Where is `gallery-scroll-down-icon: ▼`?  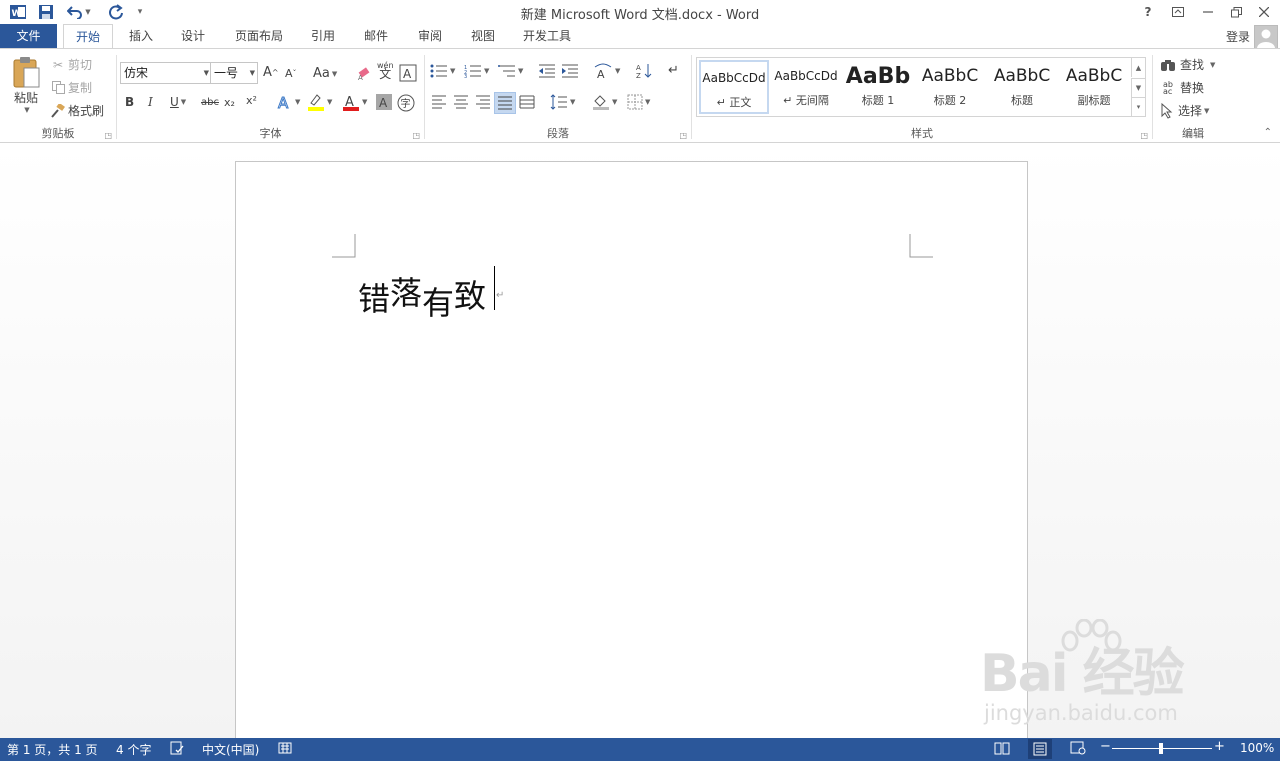 gallery-scroll-down-icon: ▼ is located at coordinates (1138, 87).